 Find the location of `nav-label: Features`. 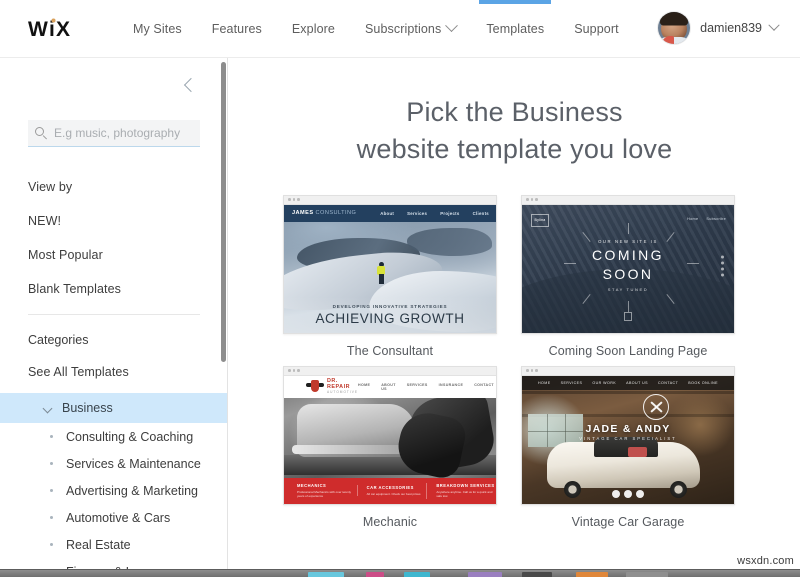

nav-label: Features is located at coordinates (236, 28).